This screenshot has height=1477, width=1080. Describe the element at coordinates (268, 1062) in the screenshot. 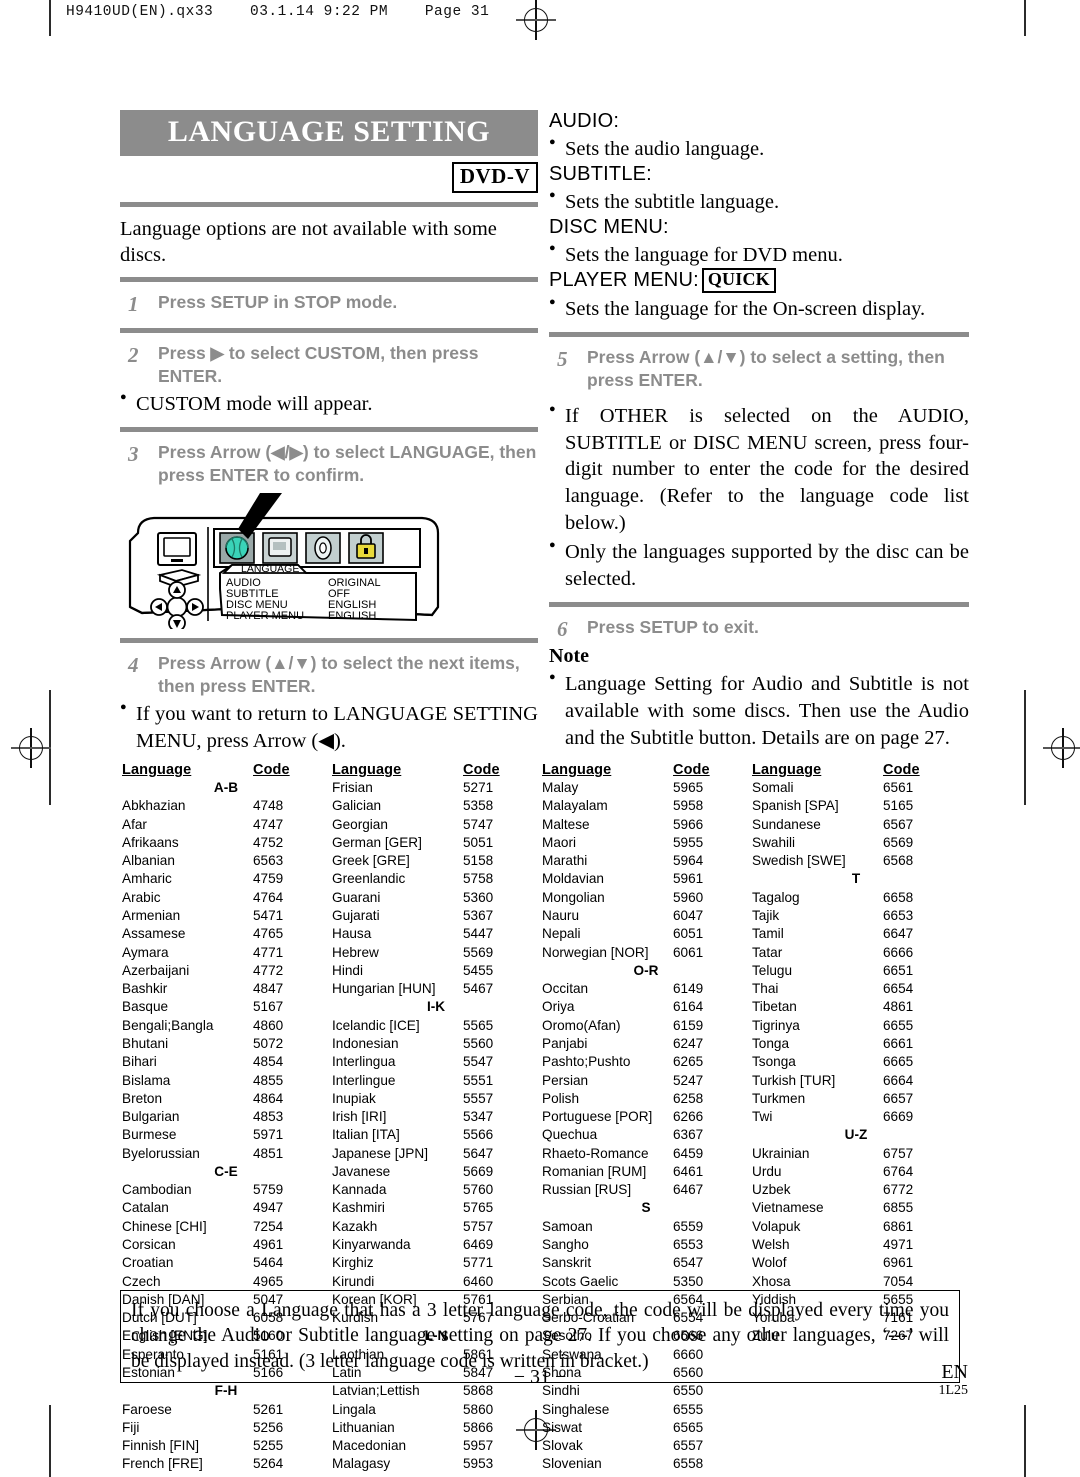

I see `language-code-cell: 4854` at that location.